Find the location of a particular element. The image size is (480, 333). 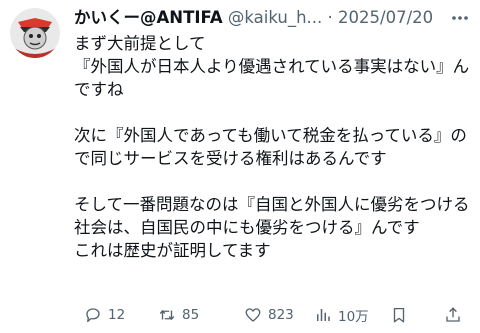

like-count: 823 is located at coordinates (281, 315).